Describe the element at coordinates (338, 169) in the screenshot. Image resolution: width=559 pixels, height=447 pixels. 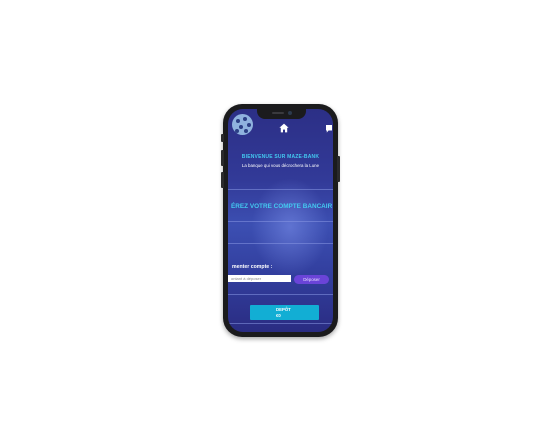
I see `power-button` at that location.